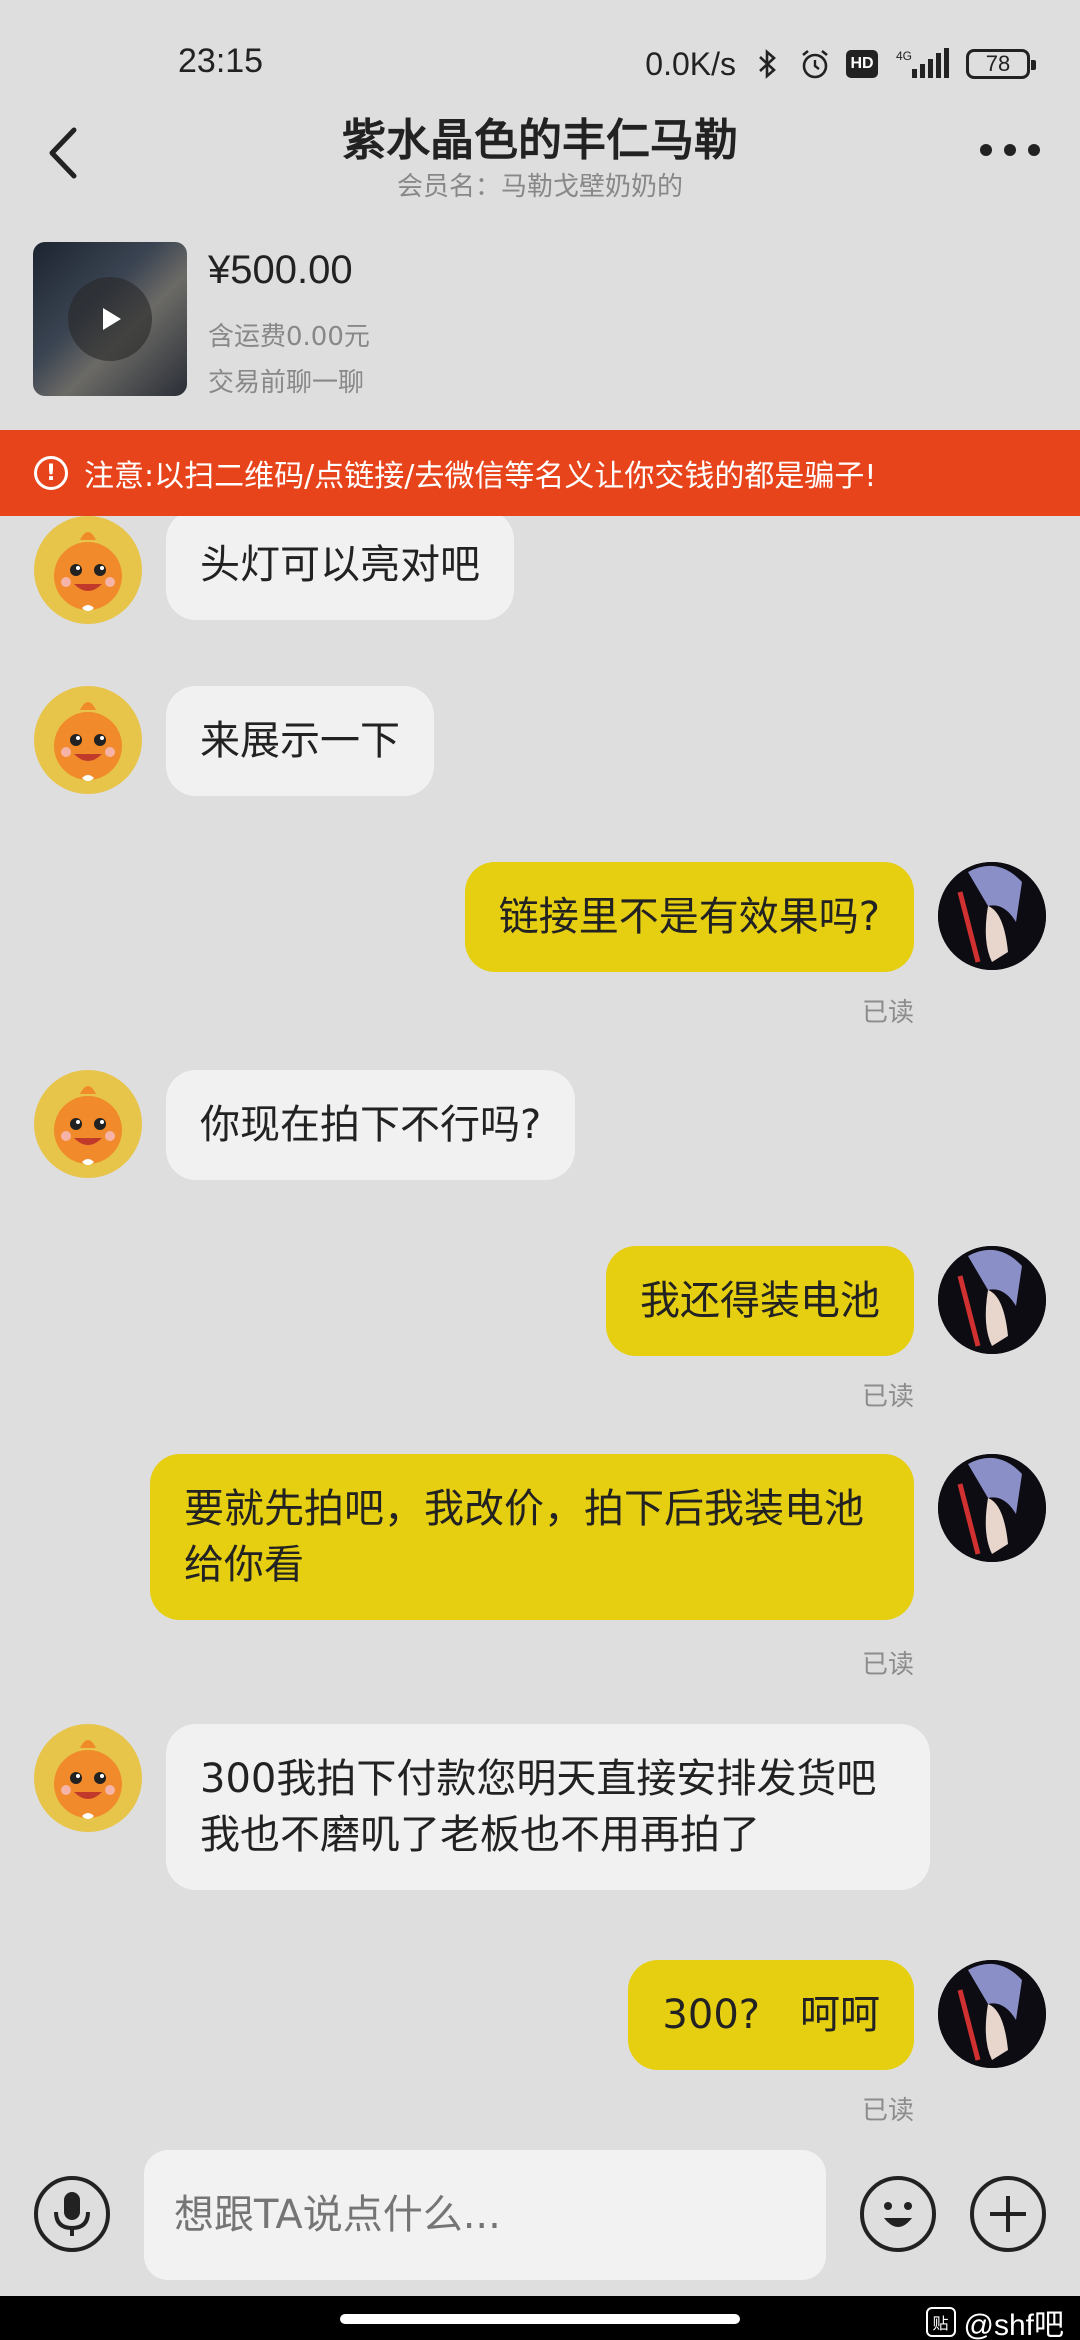  What do you see at coordinates (221, 61) in the screenshot?
I see `status-time: 23:15` at bounding box center [221, 61].